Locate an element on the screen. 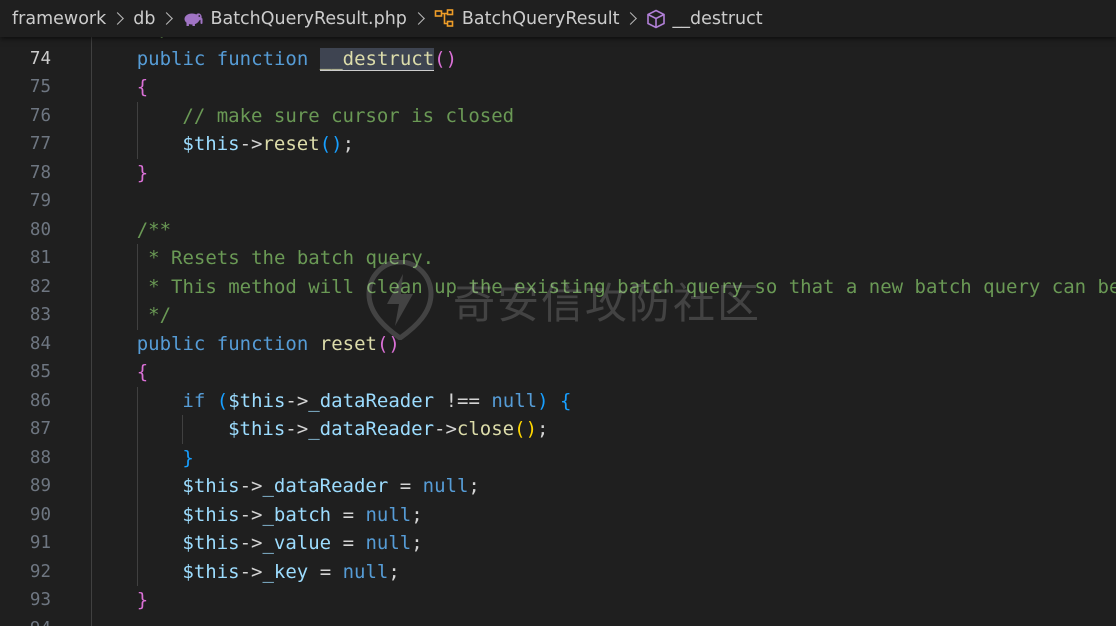 The height and width of the screenshot is (626, 1116). code-line: 88} is located at coordinates (558, 458).